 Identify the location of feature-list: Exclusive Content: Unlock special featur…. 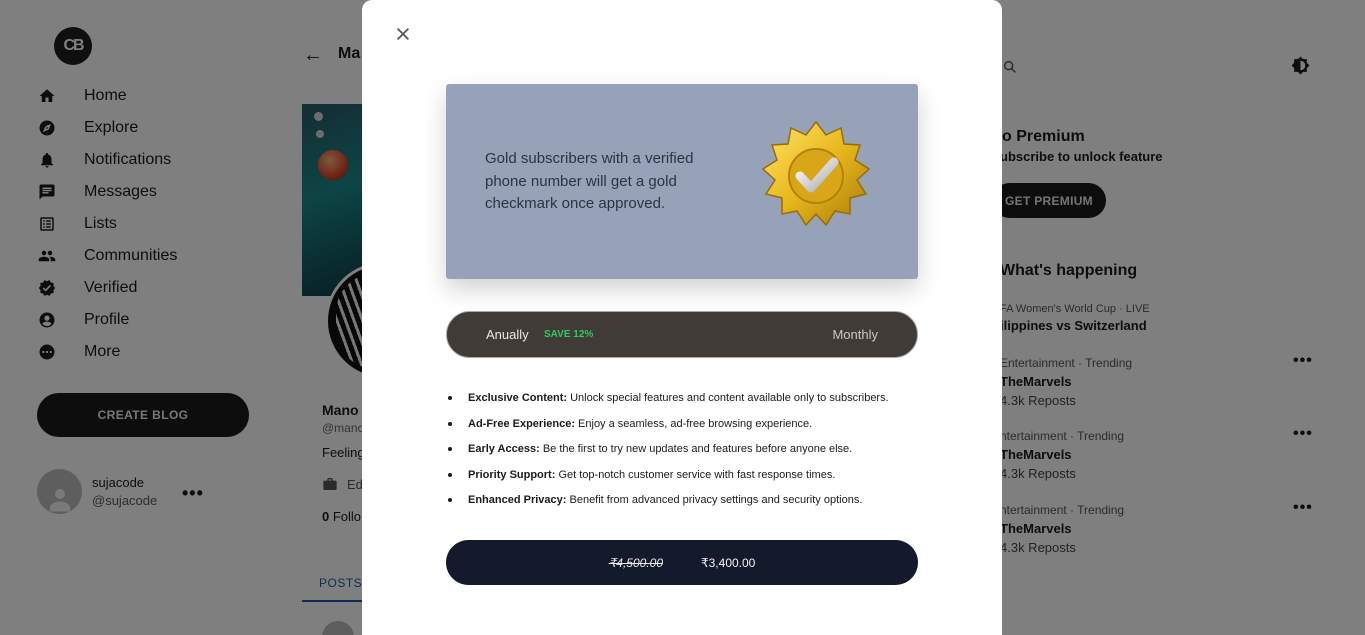
(682, 451).